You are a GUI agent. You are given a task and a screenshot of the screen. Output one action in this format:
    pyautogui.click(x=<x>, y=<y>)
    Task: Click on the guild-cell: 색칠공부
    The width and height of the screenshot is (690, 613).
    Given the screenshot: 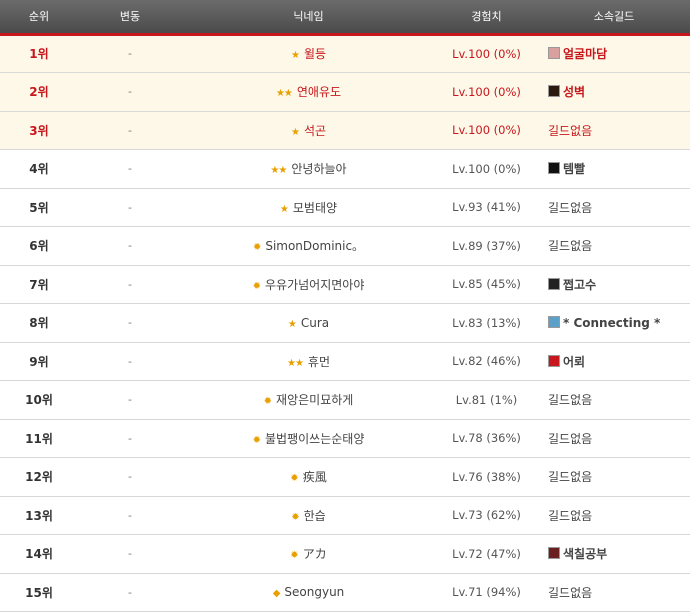 What is the action you would take?
    pyautogui.click(x=614, y=554)
    